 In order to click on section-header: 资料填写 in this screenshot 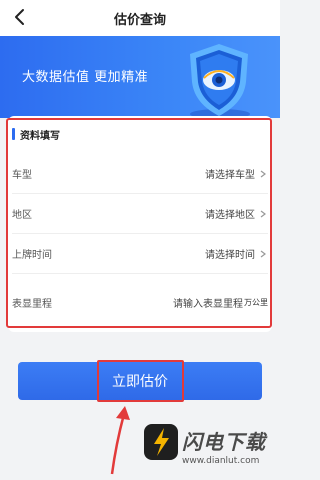, I will do `click(36, 134)`.